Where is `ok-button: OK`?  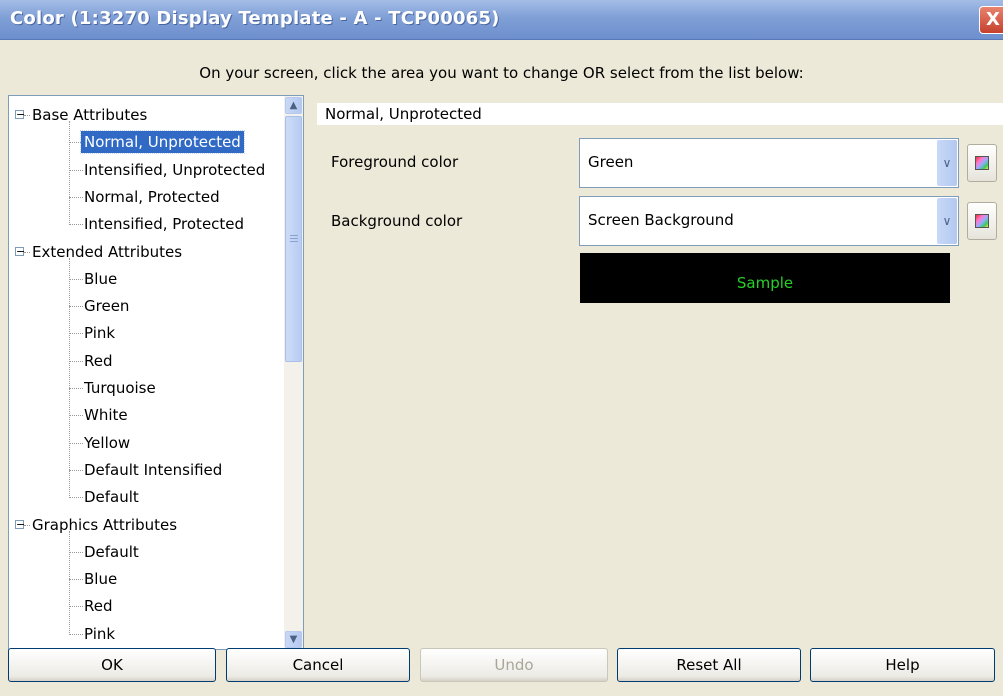 ok-button: OK is located at coordinates (112, 665).